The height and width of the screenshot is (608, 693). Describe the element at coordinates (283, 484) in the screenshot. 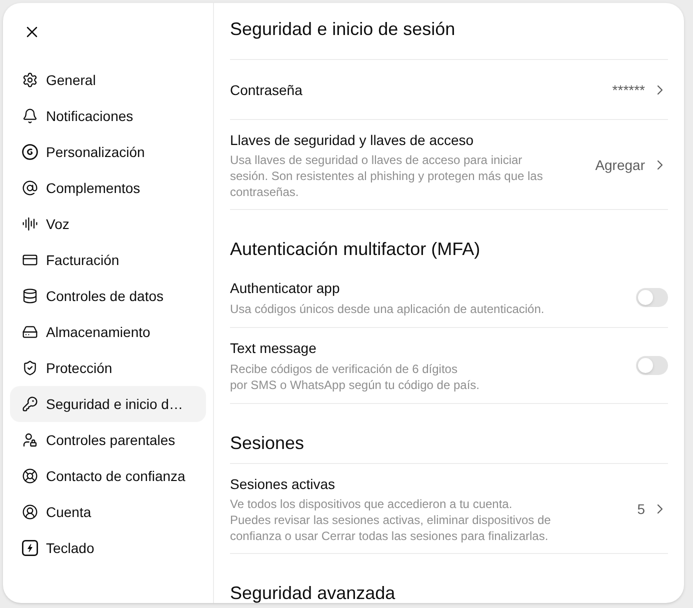

I see `row-label: Sesiones activas` at that location.